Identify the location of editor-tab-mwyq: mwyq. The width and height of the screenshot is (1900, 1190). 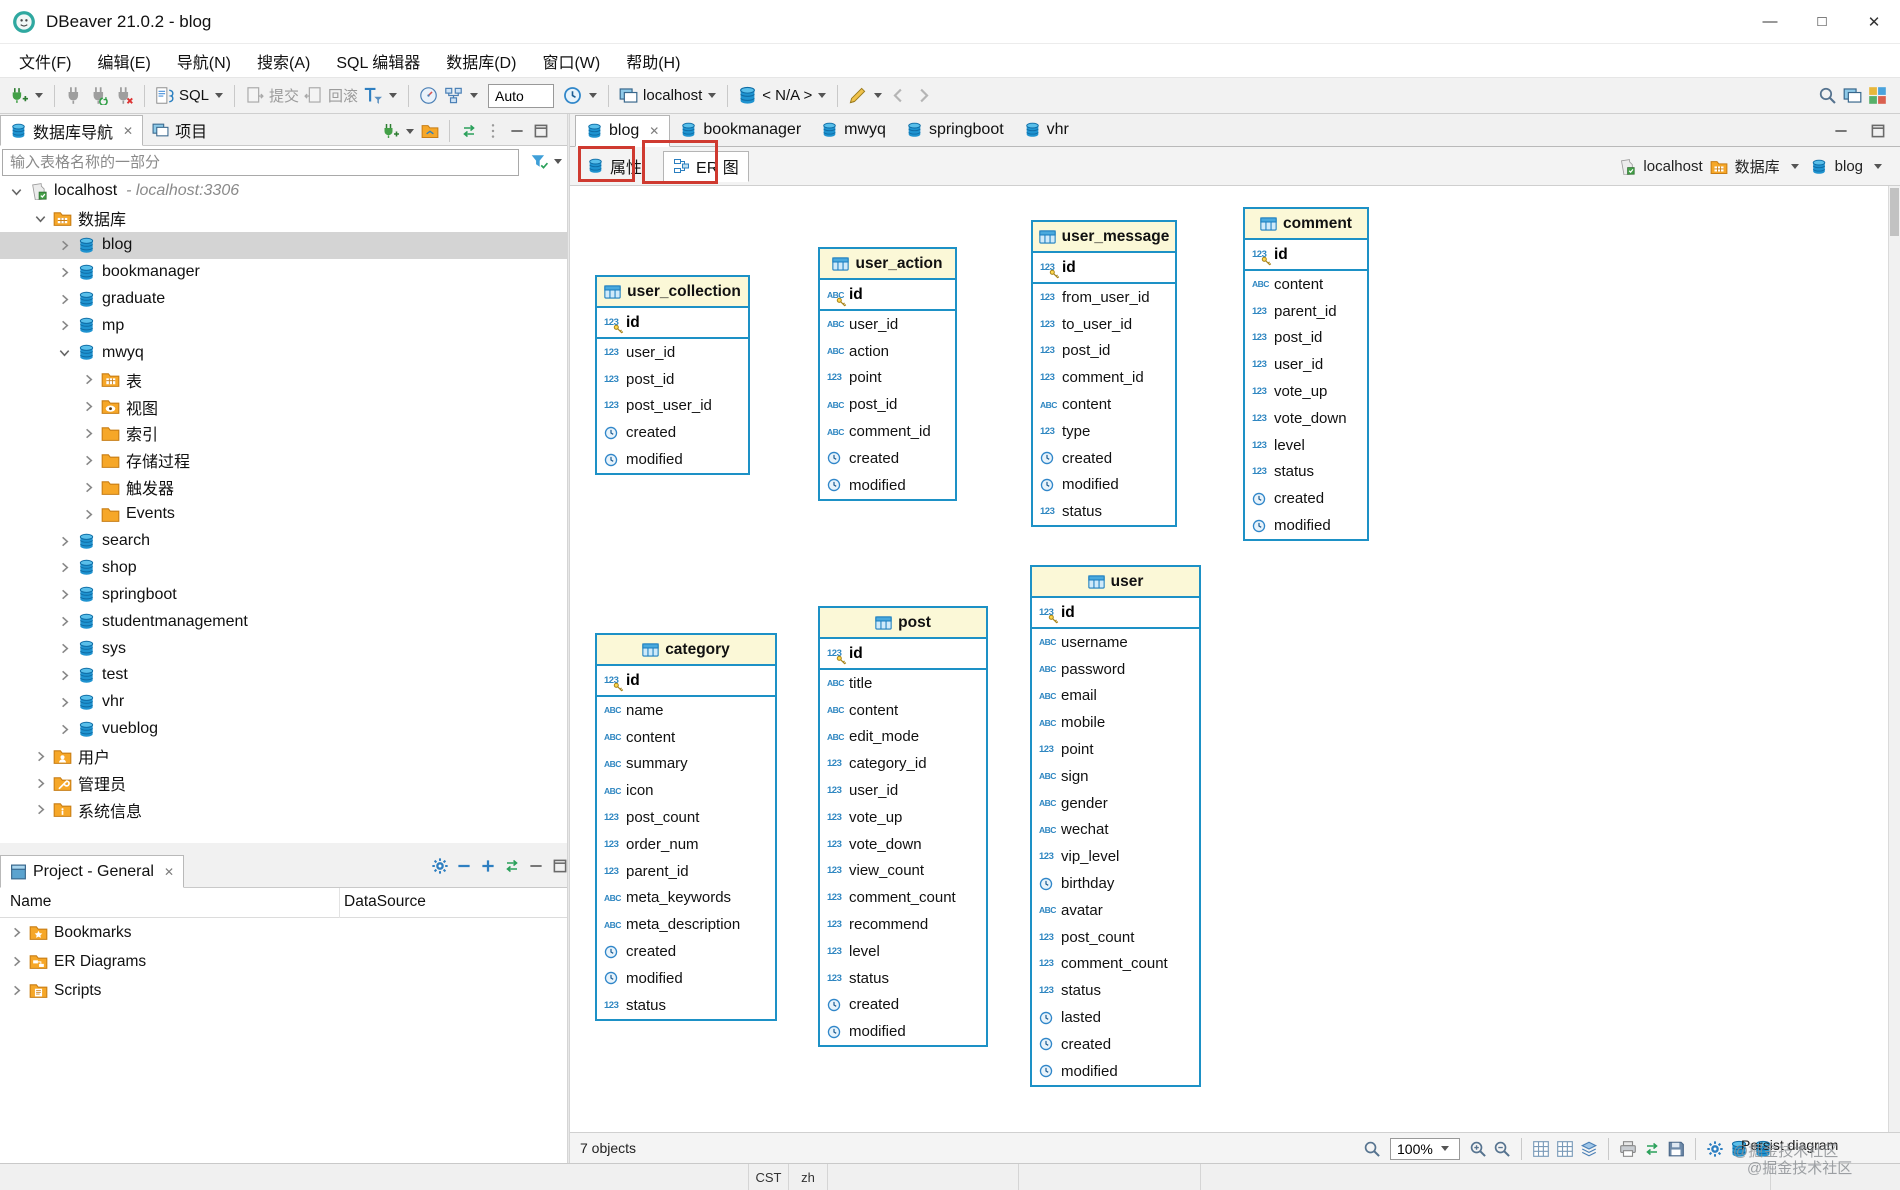
(853, 130).